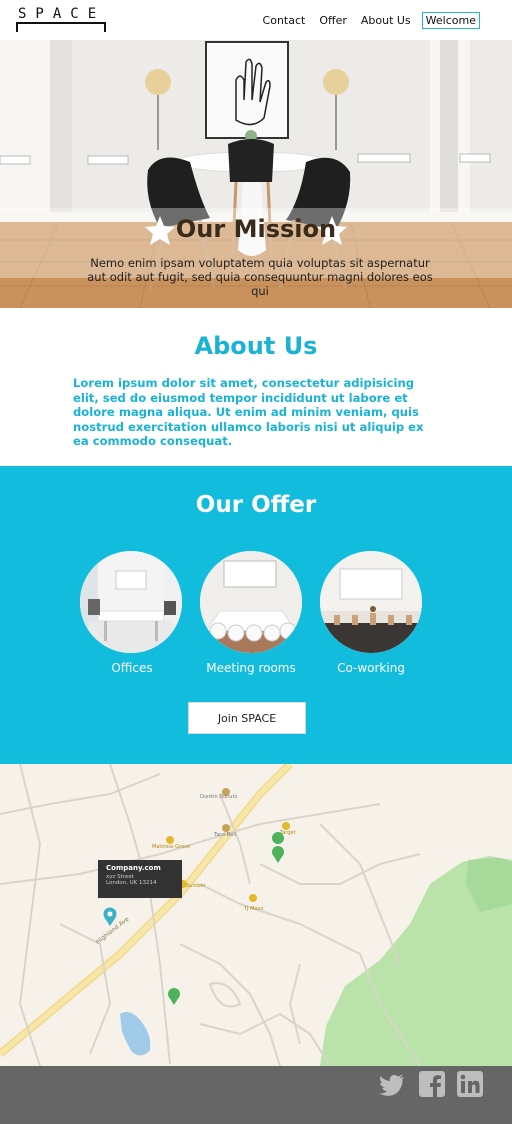 The height and width of the screenshot is (1124, 512). Describe the element at coordinates (287, 833) in the screenshot. I see `poi-target: Target` at that location.